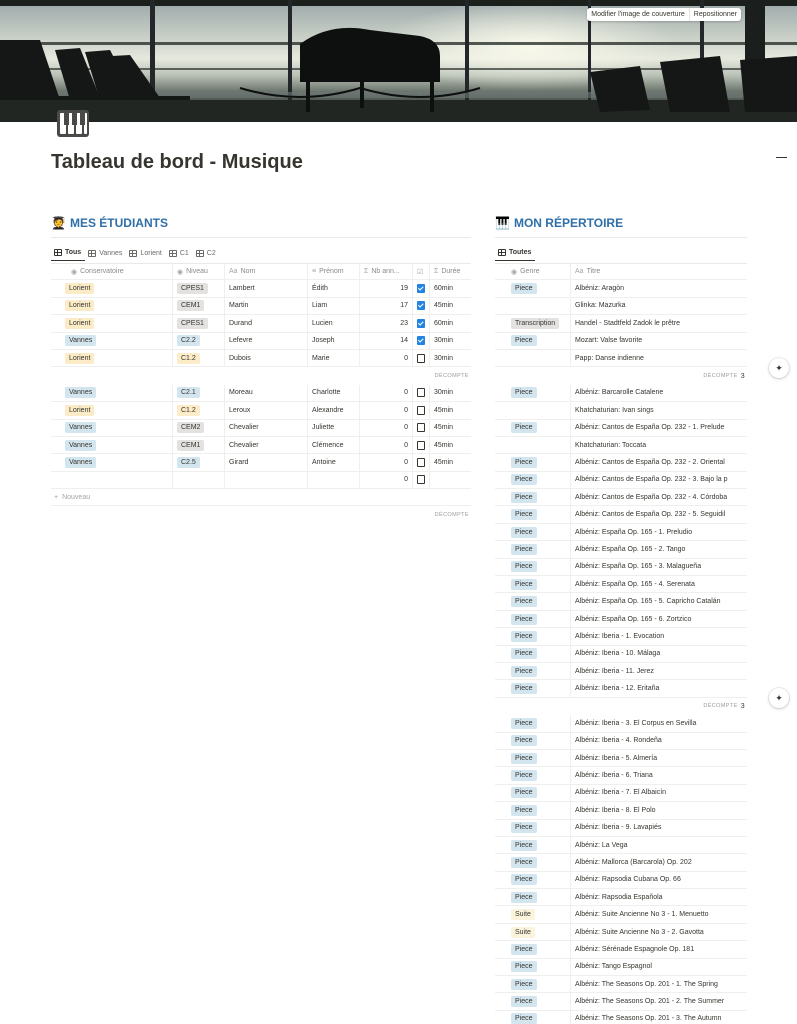 This screenshot has height=1024, width=797. Describe the element at coordinates (621, 550) in the screenshot. I see `repertoire-row: Piece Albéniz: España Op. 165 - 2. Tango` at that location.